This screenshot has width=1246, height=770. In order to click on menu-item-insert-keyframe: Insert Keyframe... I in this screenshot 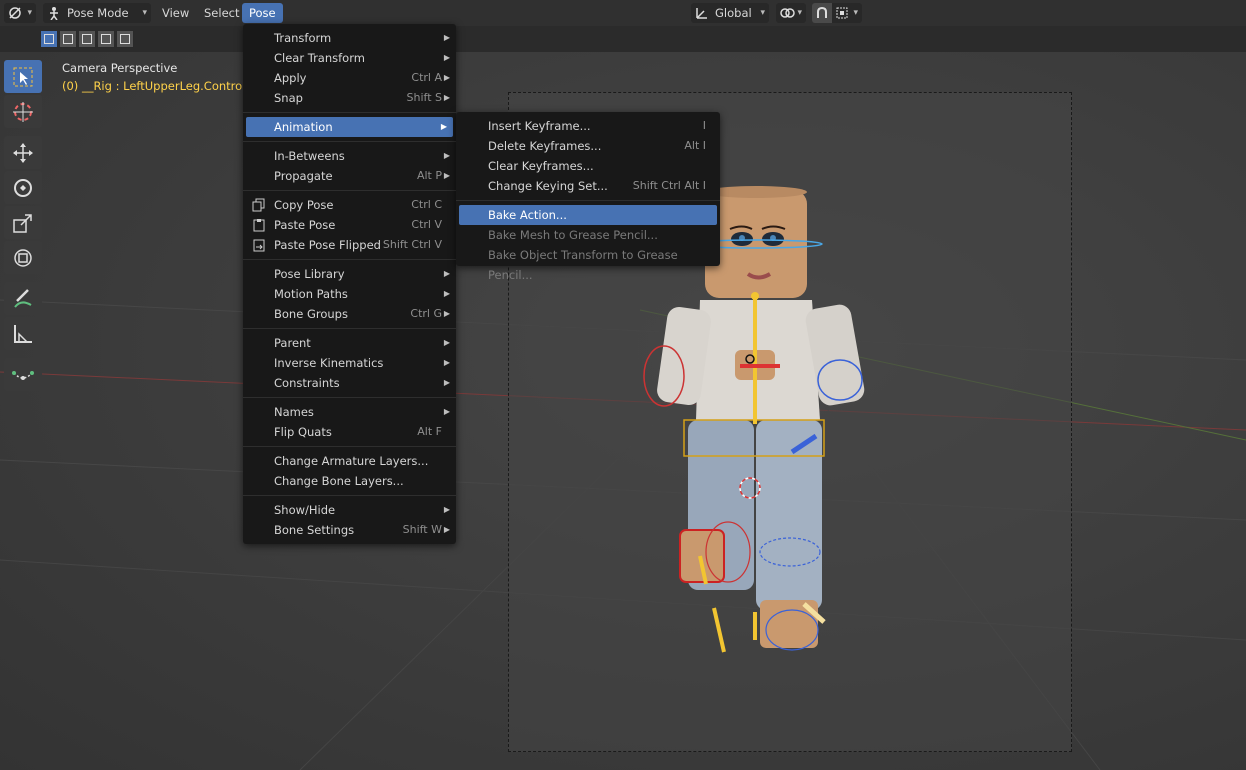, I will do `click(588, 126)`.